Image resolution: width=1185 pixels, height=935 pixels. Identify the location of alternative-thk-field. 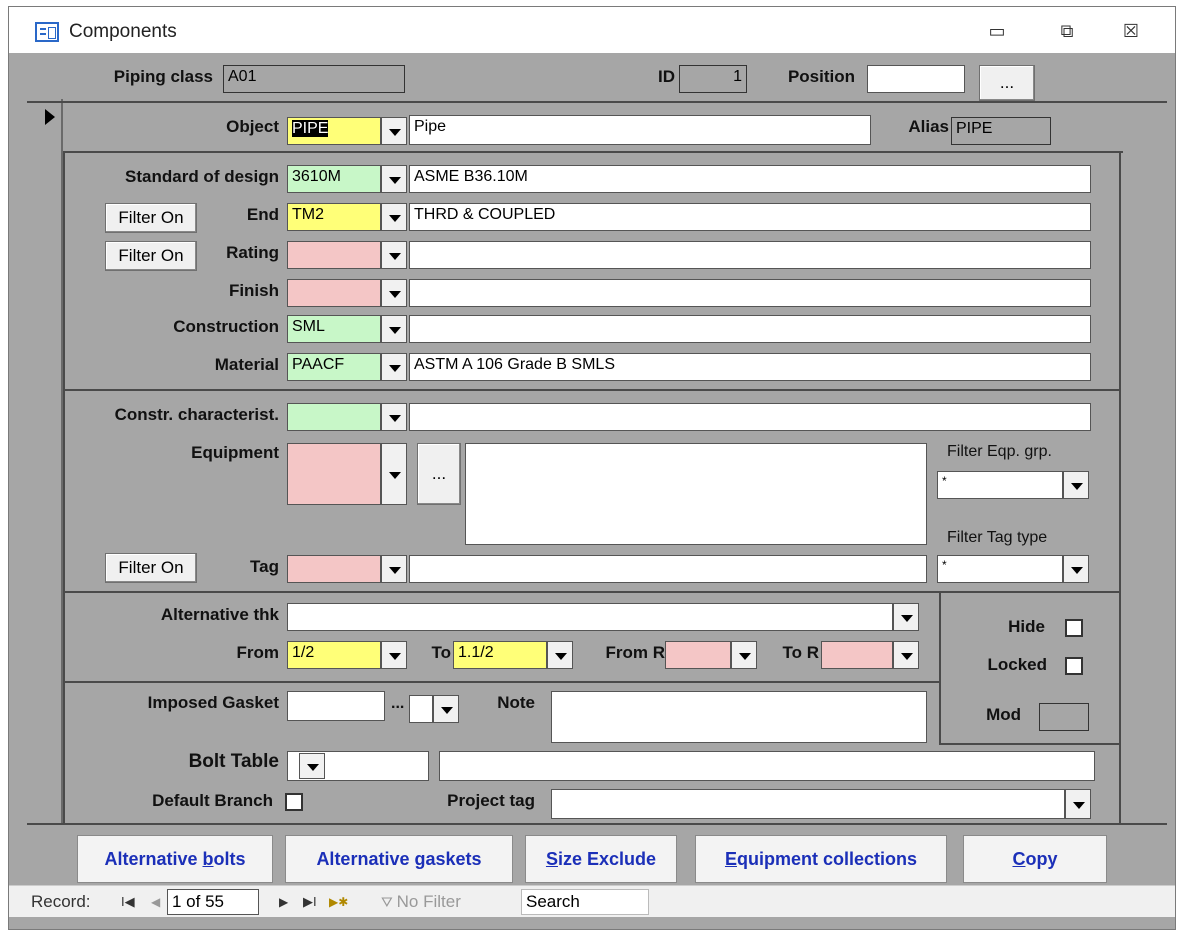
(590, 617).